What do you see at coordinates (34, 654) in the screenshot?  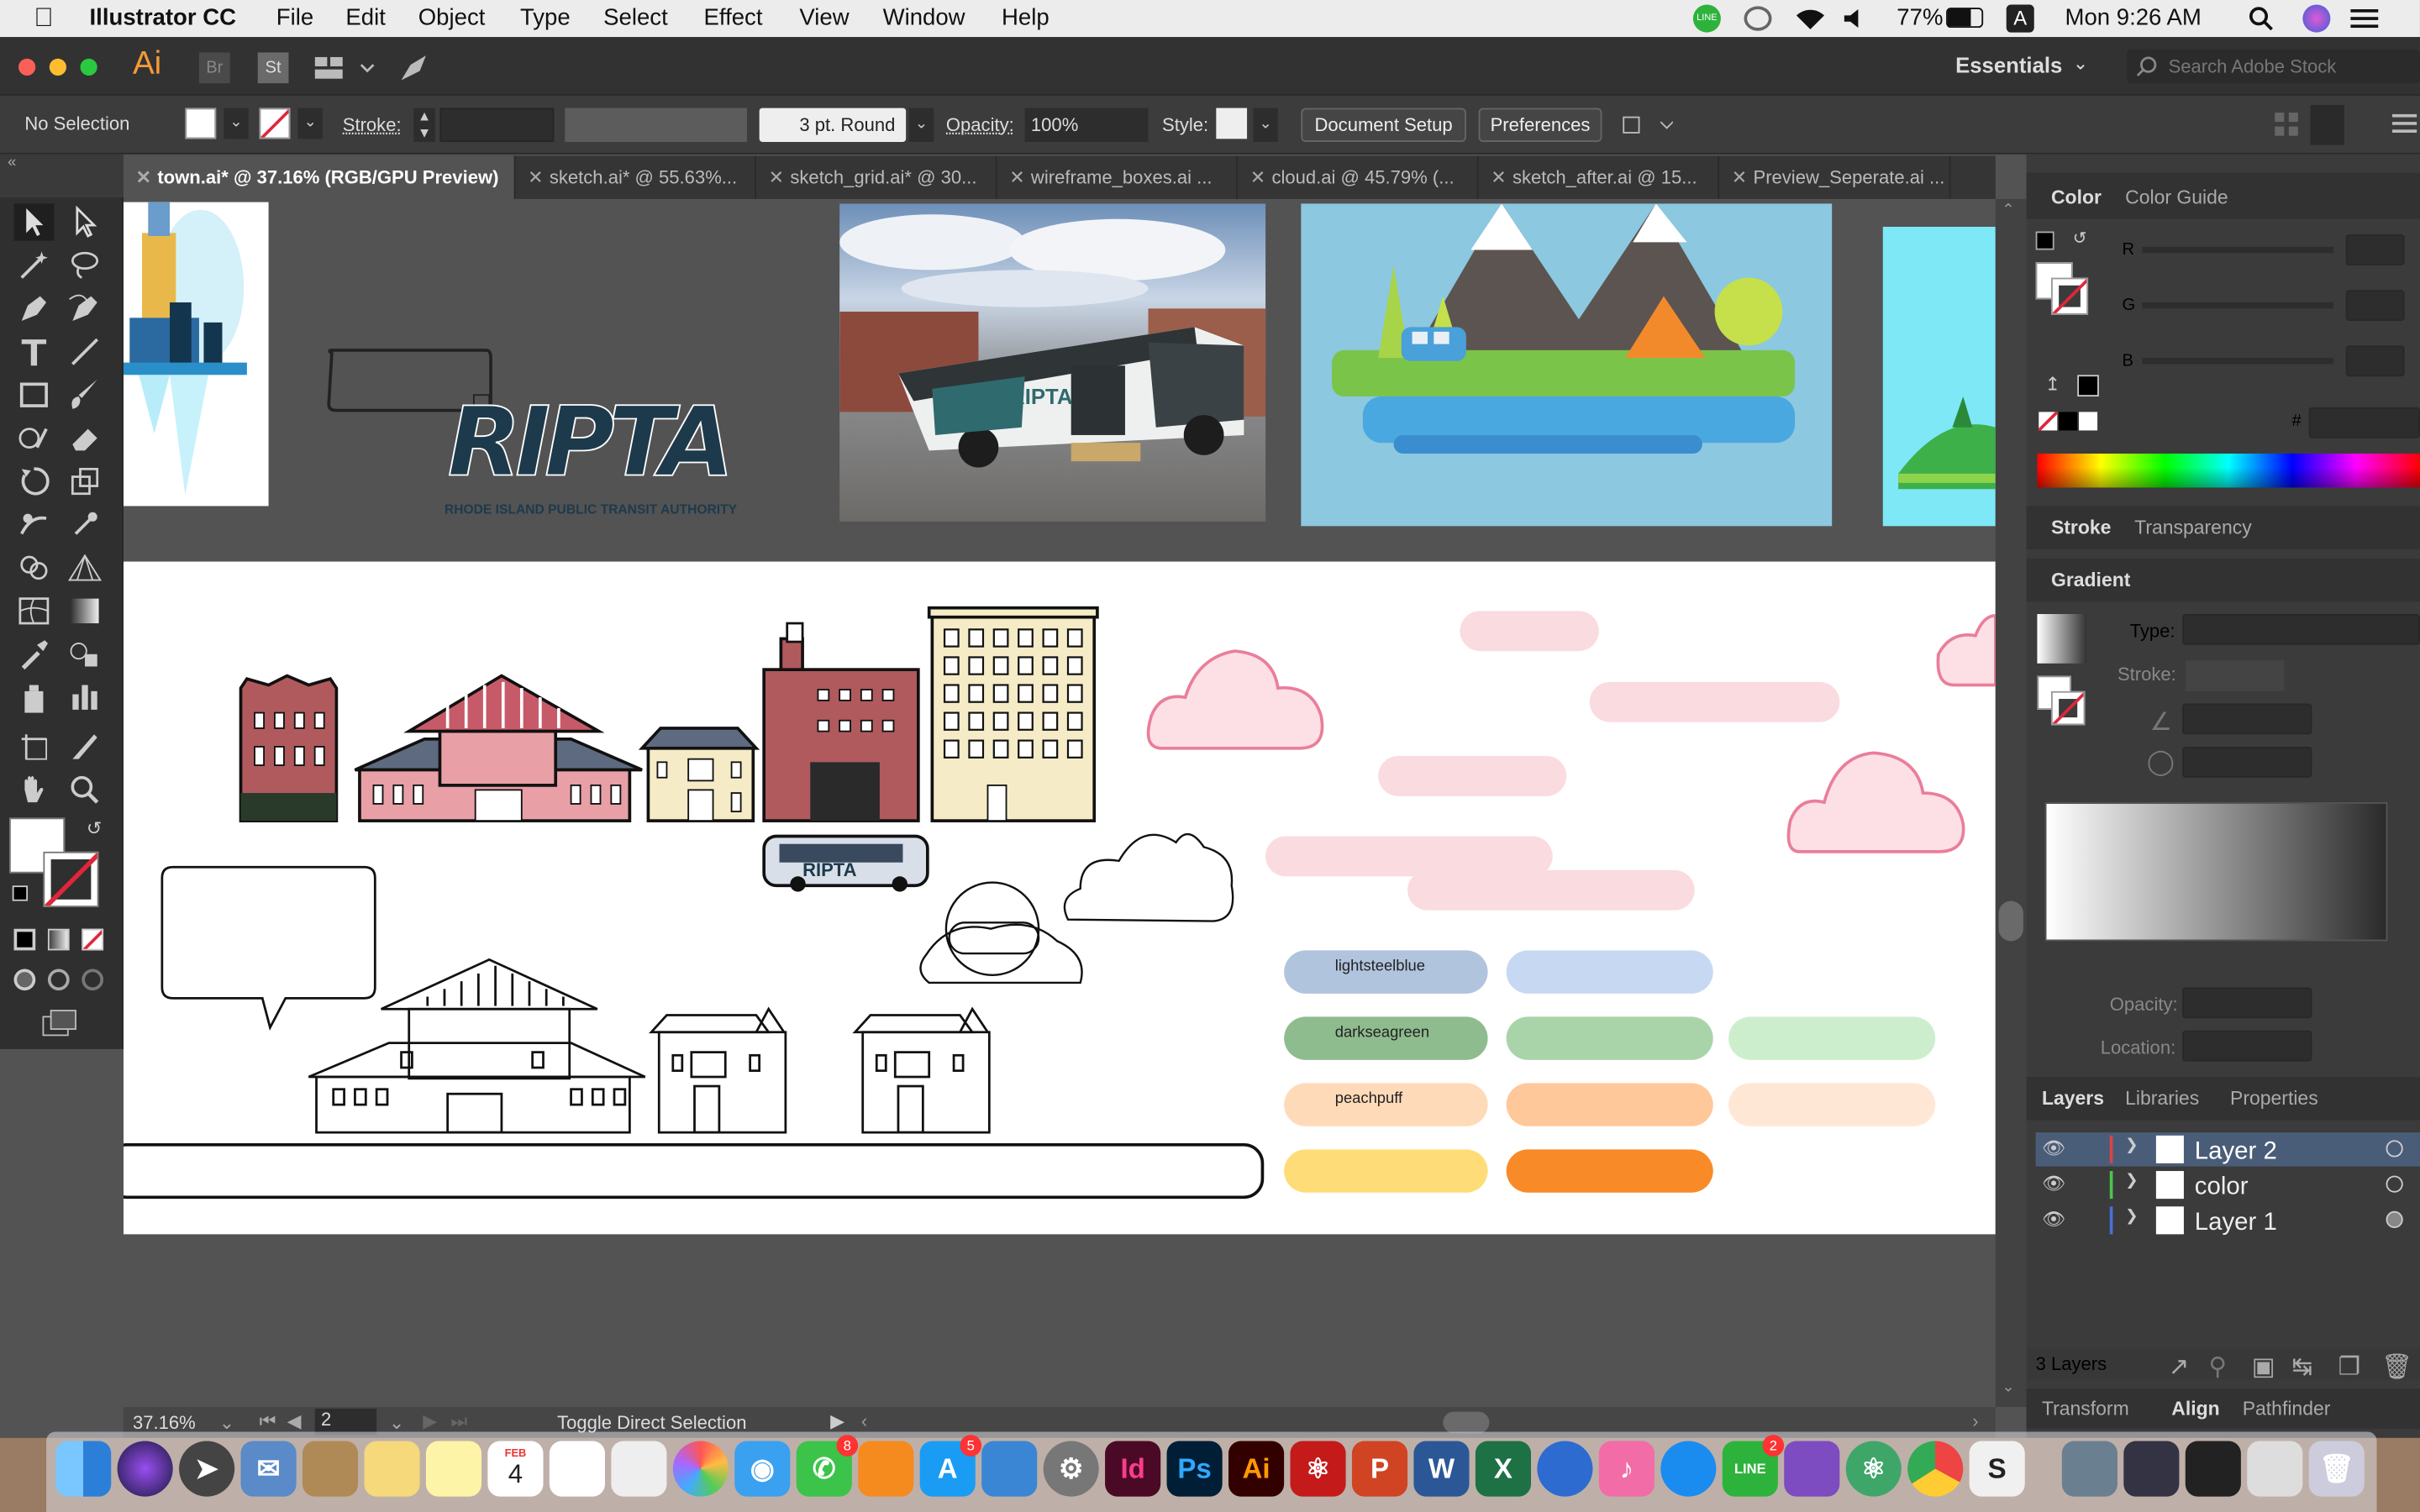 I see `eyedropper-tool-icon` at bounding box center [34, 654].